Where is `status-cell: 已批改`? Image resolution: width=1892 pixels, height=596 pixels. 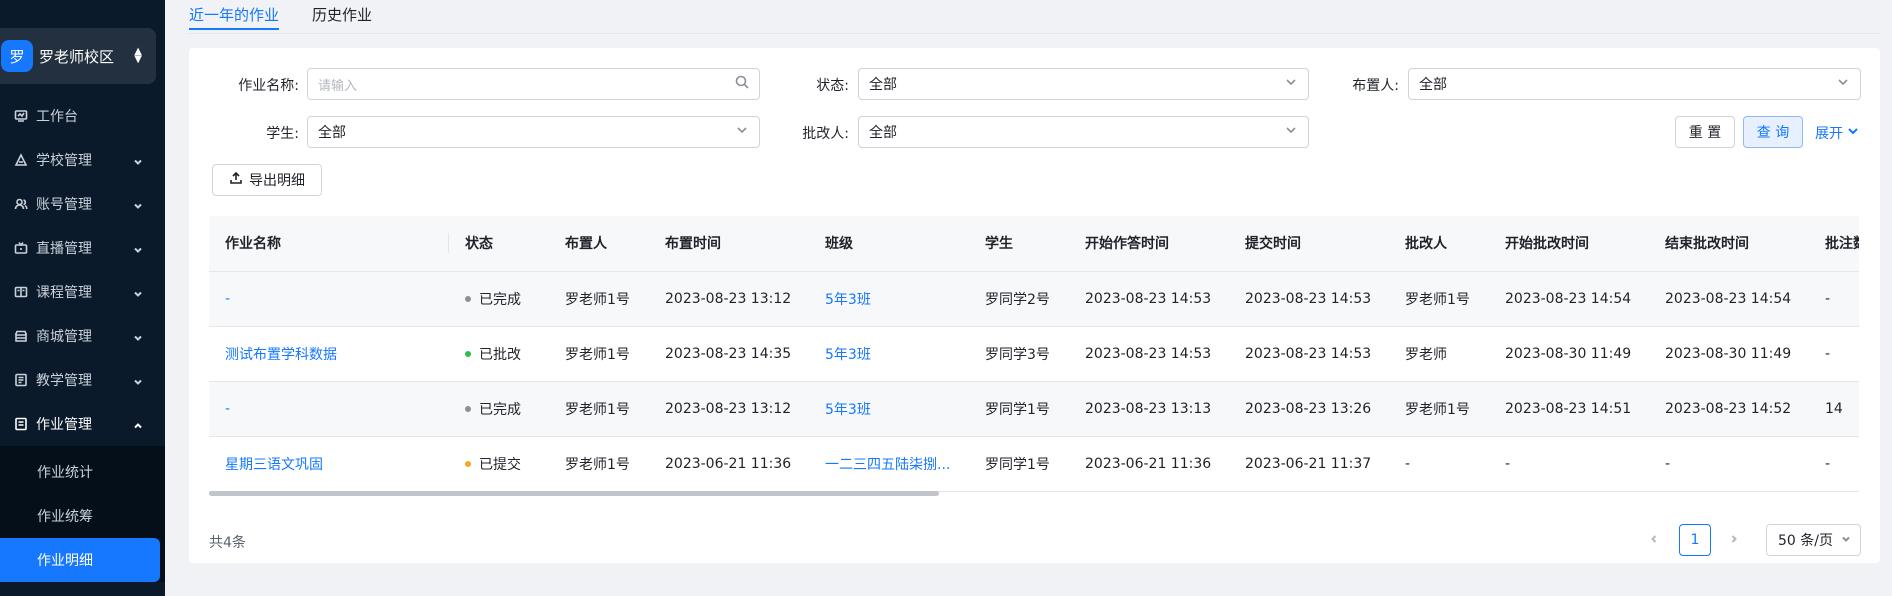 status-cell: 已批改 is located at coordinates (499, 354).